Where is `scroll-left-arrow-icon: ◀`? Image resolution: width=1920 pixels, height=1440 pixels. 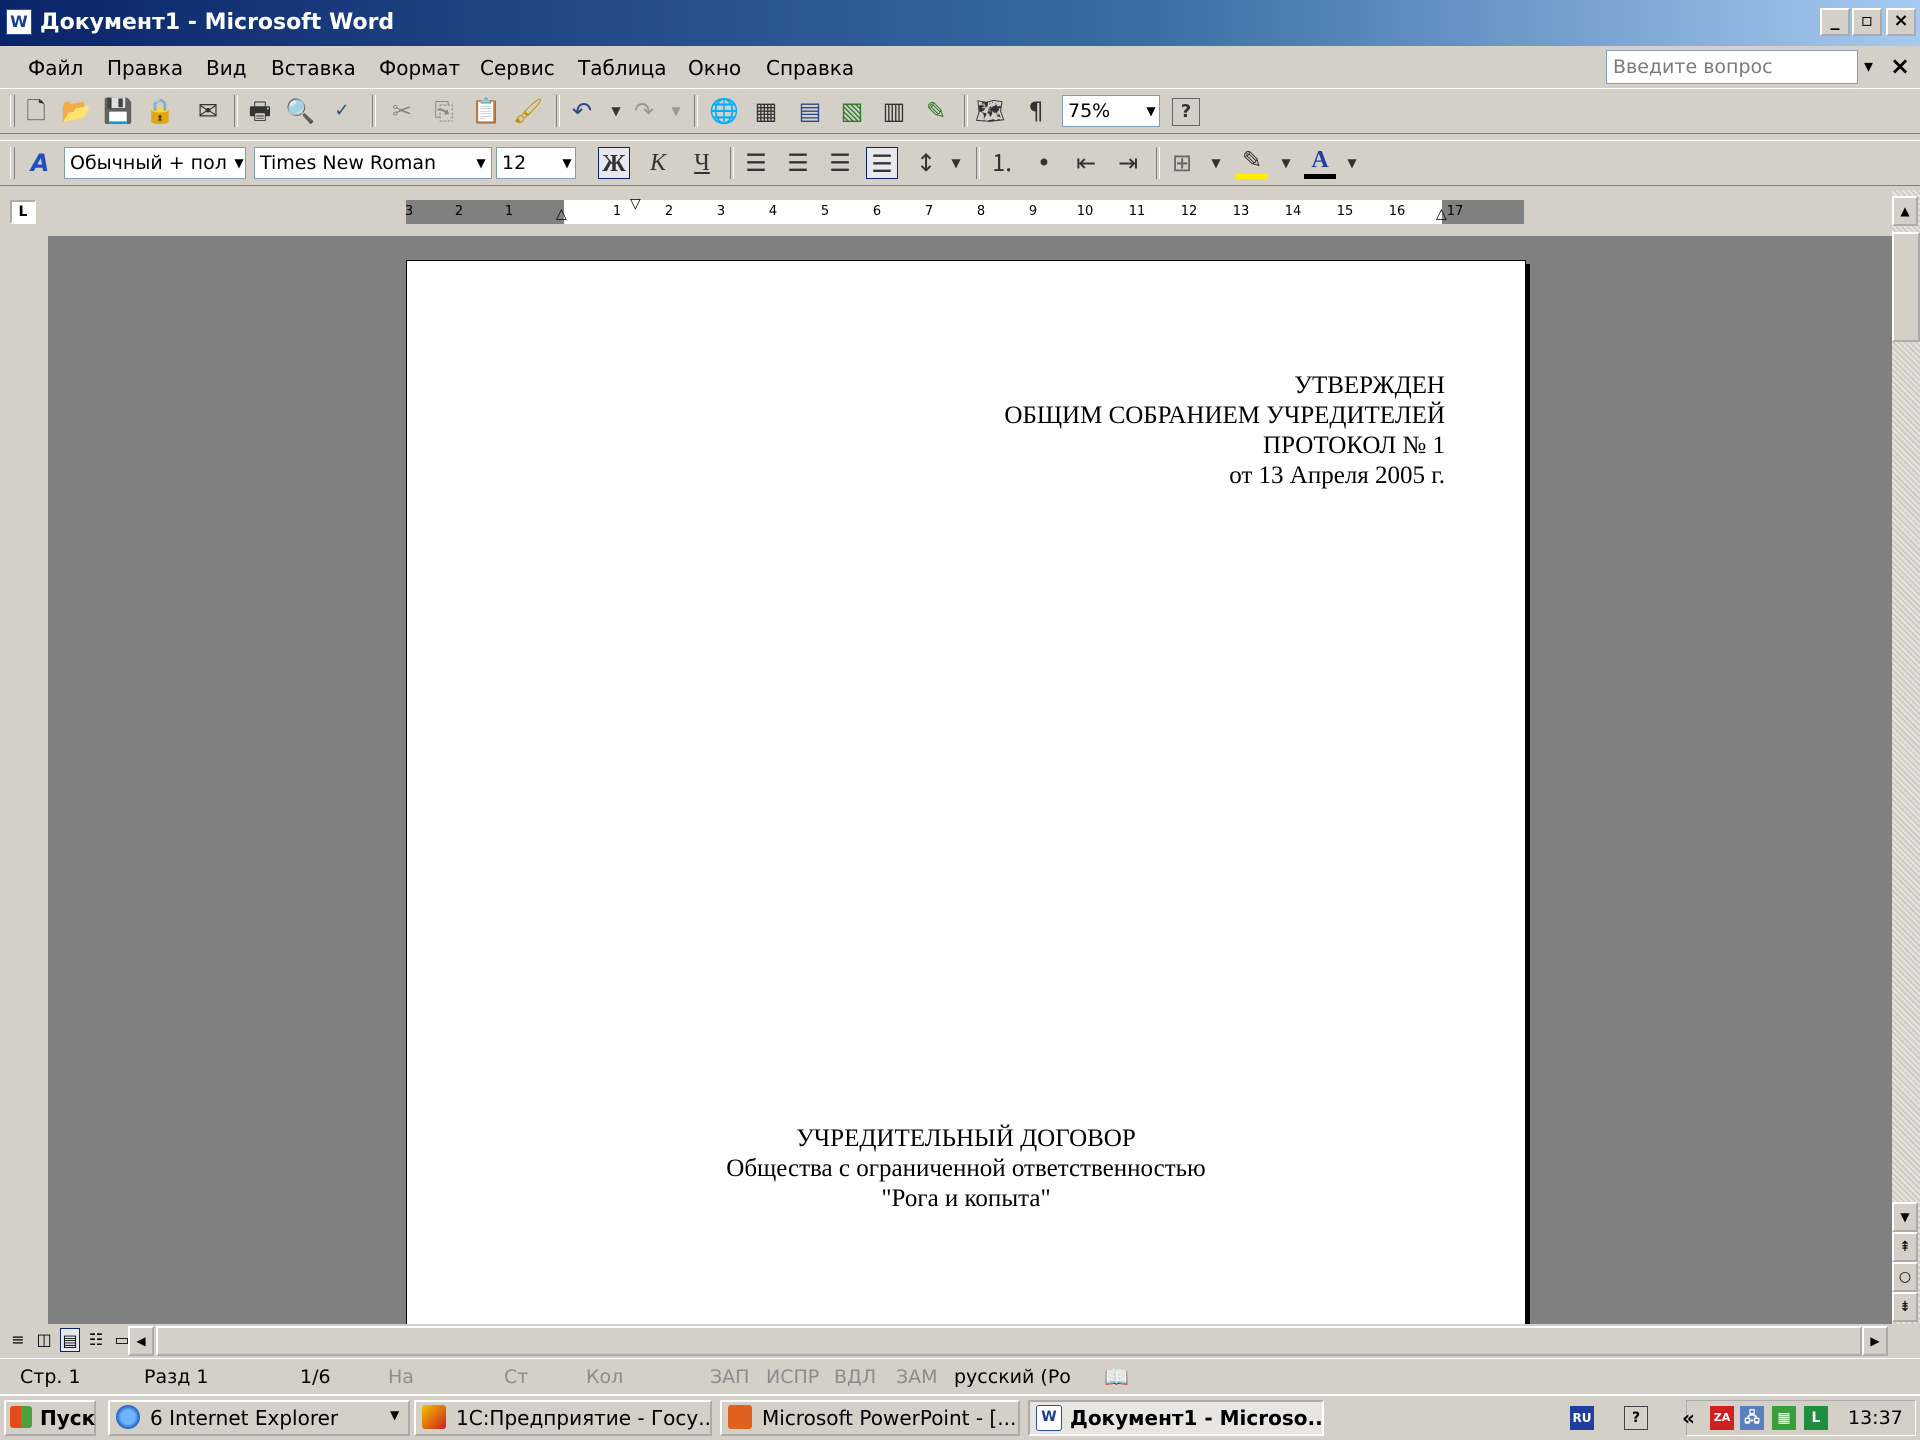 scroll-left-arrow-icon: ◀ is located at coordinates (141, 1341).